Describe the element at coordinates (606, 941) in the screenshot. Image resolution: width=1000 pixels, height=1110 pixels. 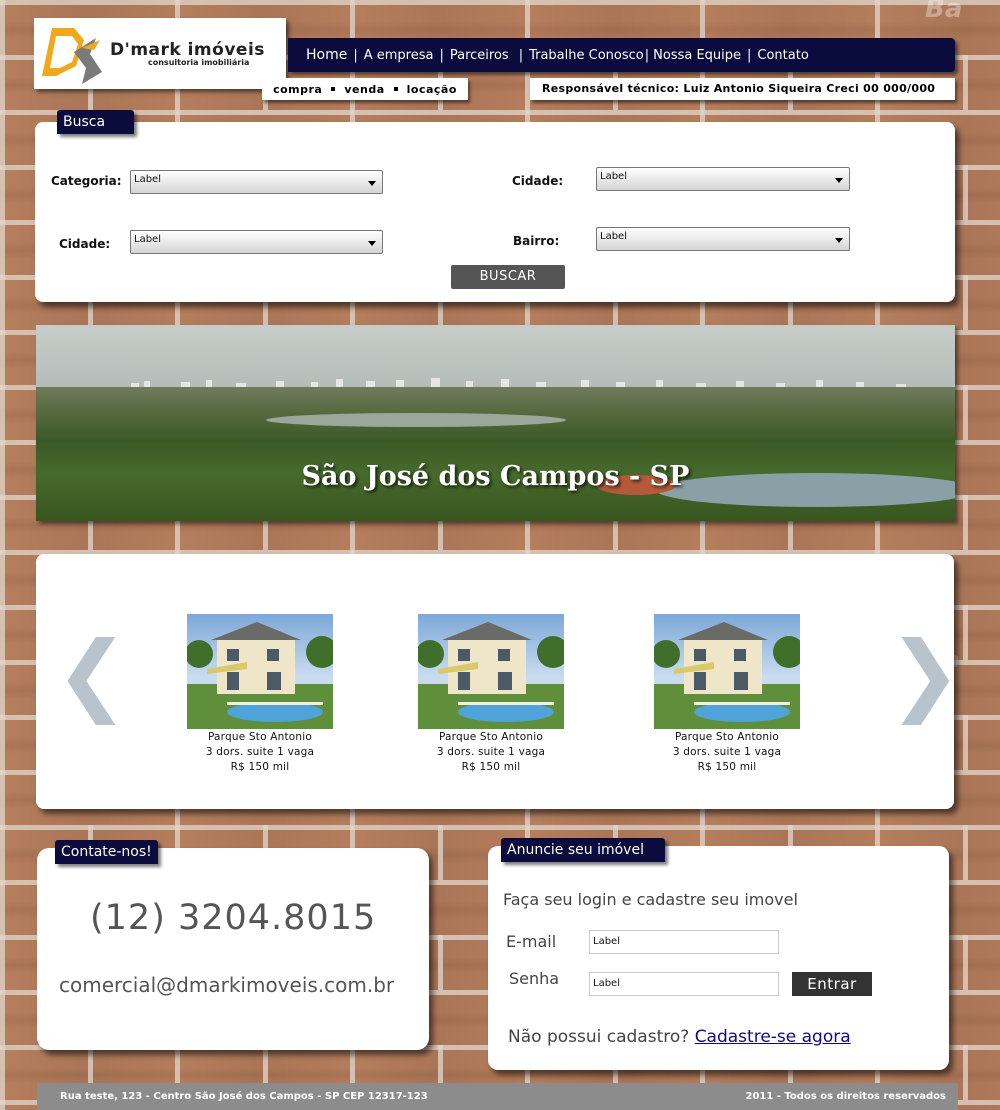
I see `email-field-value: Label` at that location.